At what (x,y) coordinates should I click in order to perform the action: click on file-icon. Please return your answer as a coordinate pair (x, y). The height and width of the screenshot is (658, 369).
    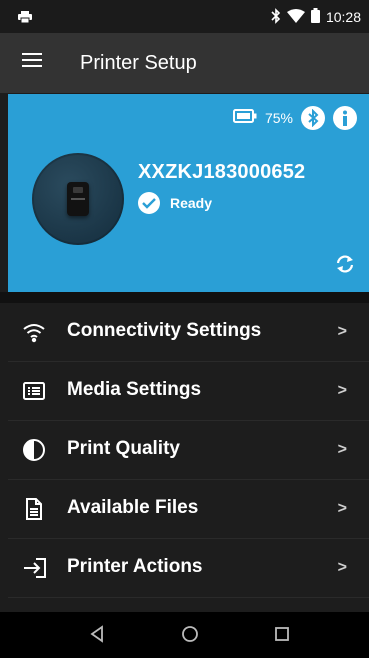
    Looking at the image, I should click on (34, 509).